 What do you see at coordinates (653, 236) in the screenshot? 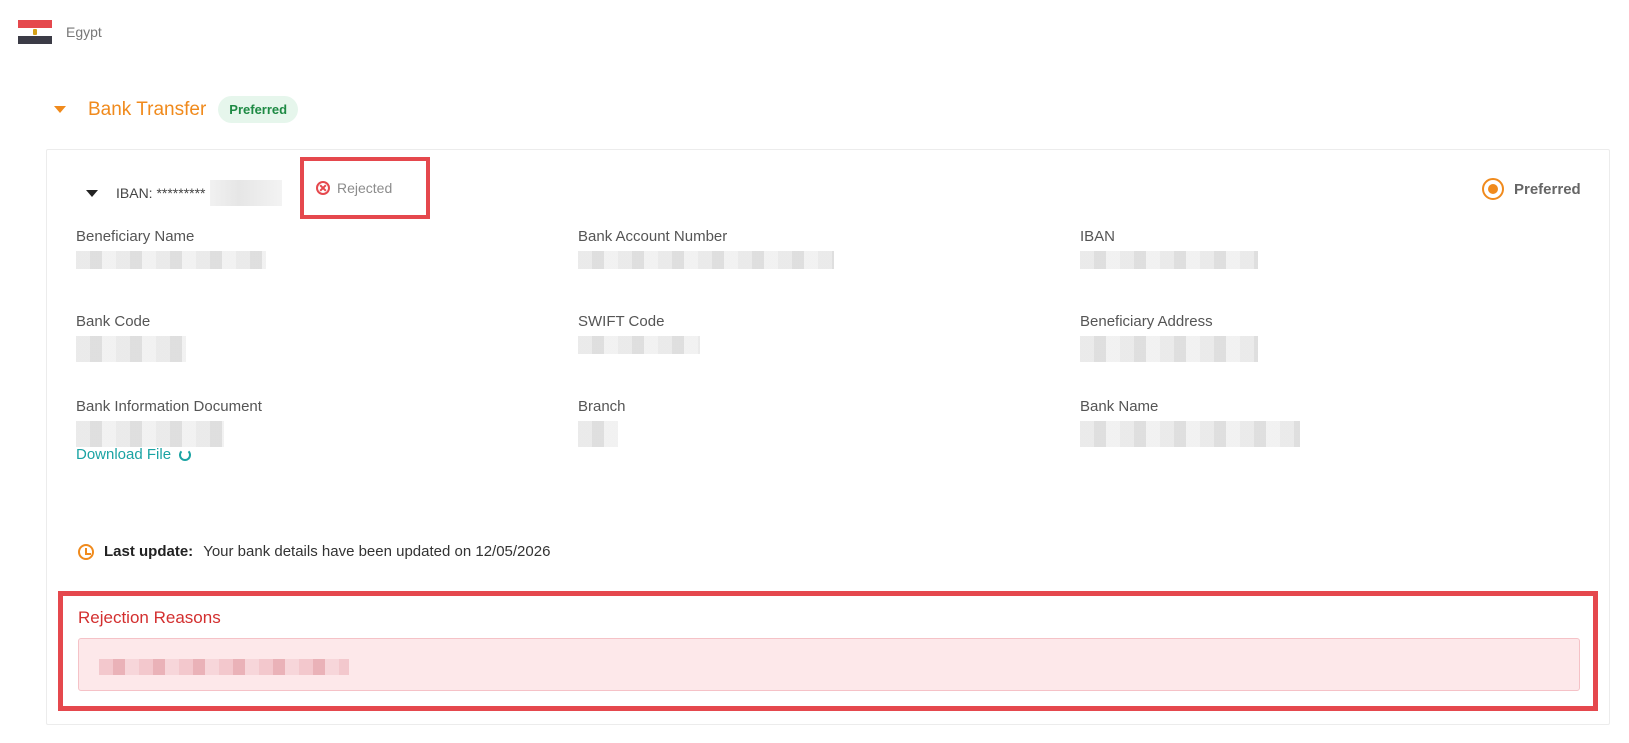
I see `field-label: Bank Account Number` at bounding box center [653, 236].